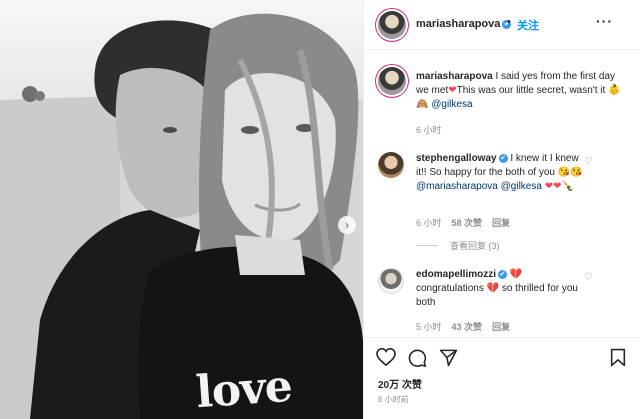  I want to click on comment-text-a: congratulations, so click(450, 288).